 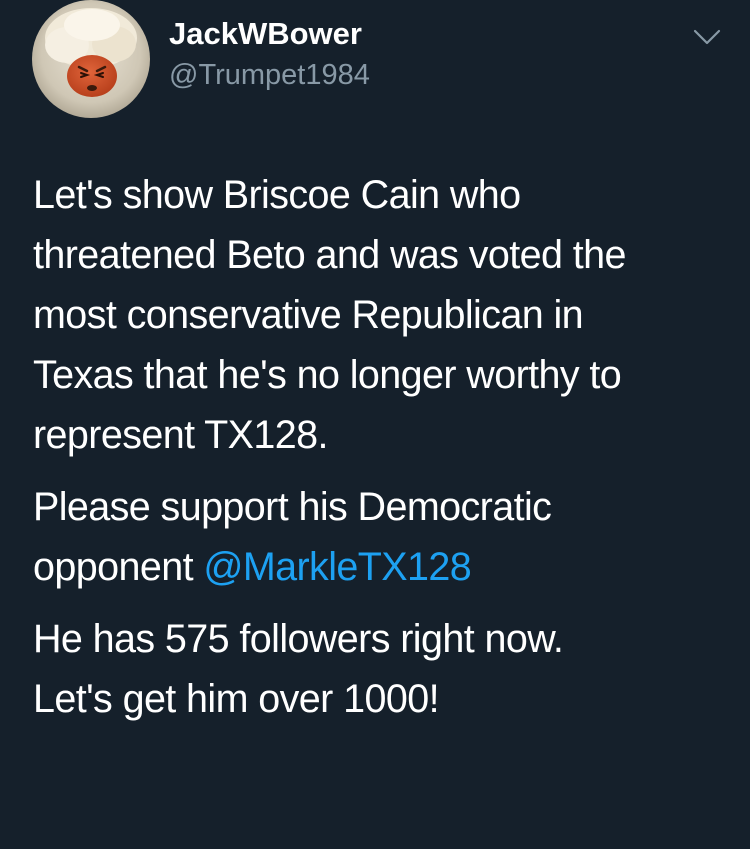 What do you see at coordinates (265, 34) in the screenshot?
I see `display-name: JackWBower` at bounding box center [265, 34].